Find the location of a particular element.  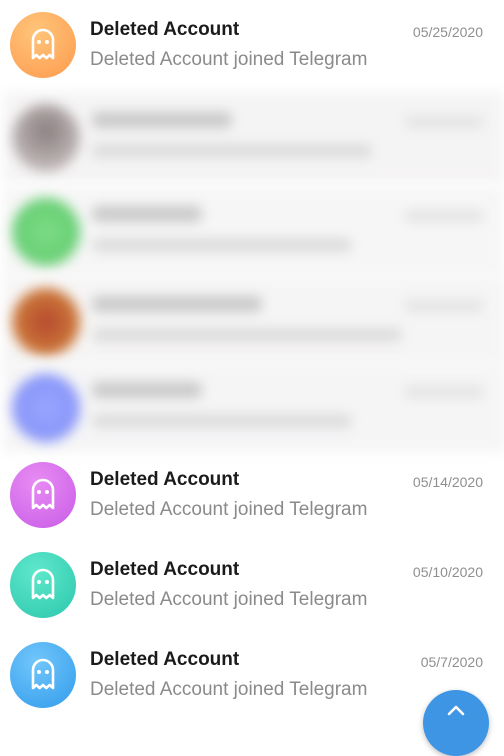

chat-date: 05/10/2020 is located at coordinates (447, 572).